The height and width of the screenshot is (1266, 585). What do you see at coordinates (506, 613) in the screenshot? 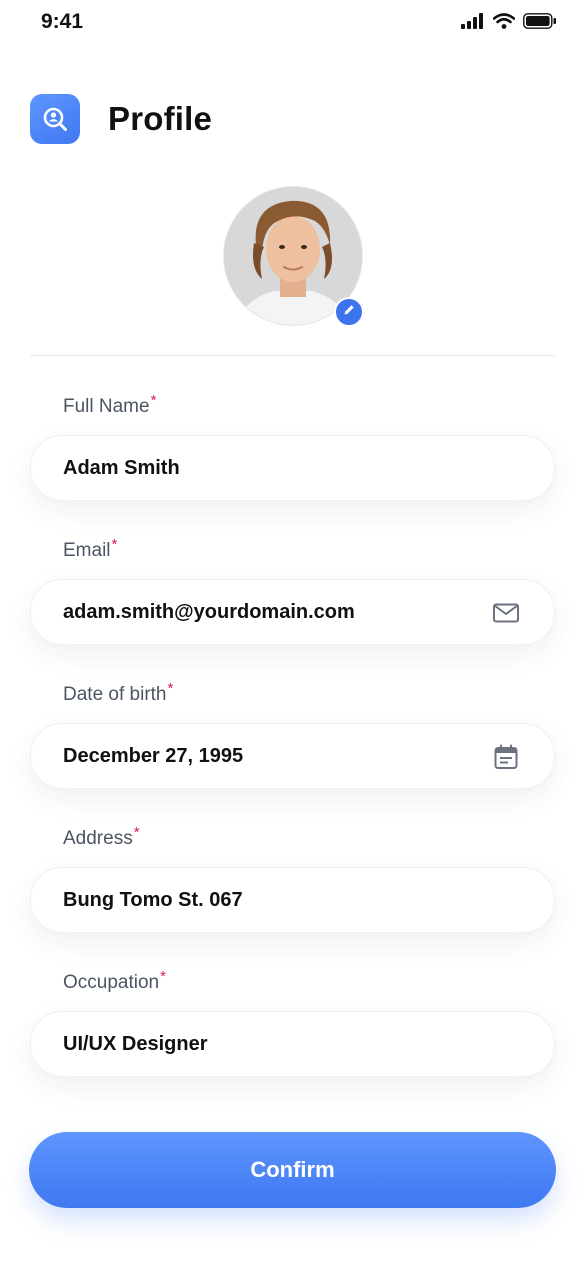
I see `mail-icon` at bounding box center [506, 613].